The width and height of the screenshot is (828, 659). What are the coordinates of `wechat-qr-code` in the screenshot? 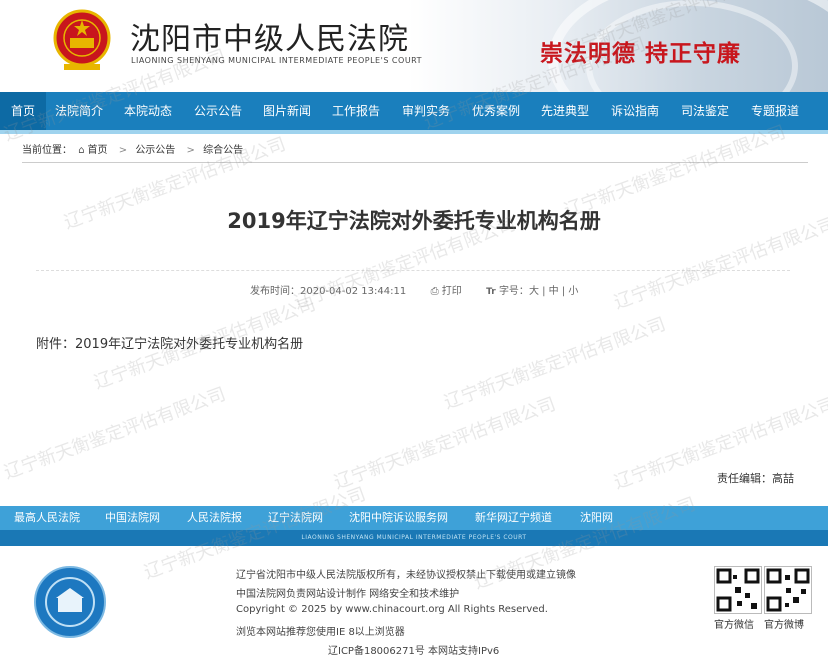 It's located at (738, 590).